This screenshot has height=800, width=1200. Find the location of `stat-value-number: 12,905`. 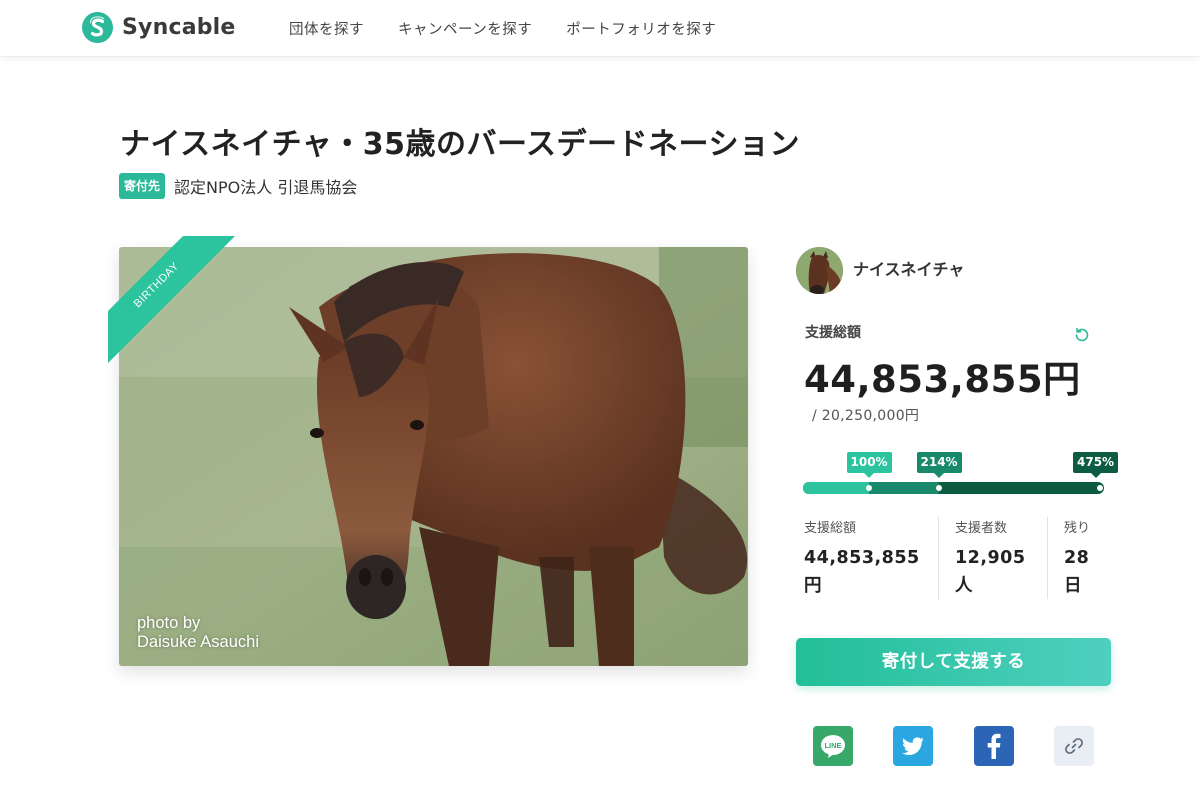

stat-value-number: 12,905 is located at coordinates (990, 558).